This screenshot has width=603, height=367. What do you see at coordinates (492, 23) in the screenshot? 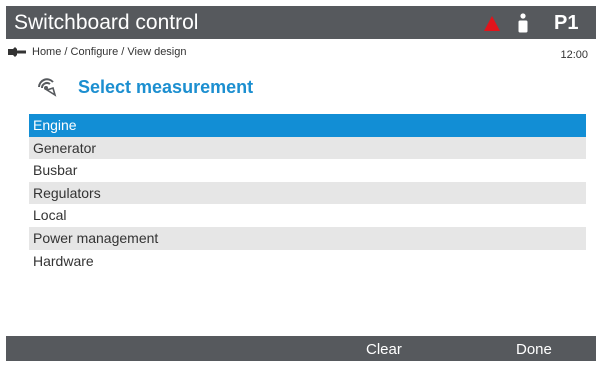
I see `warning-triangle-icon` at bounding box center [492, 23].